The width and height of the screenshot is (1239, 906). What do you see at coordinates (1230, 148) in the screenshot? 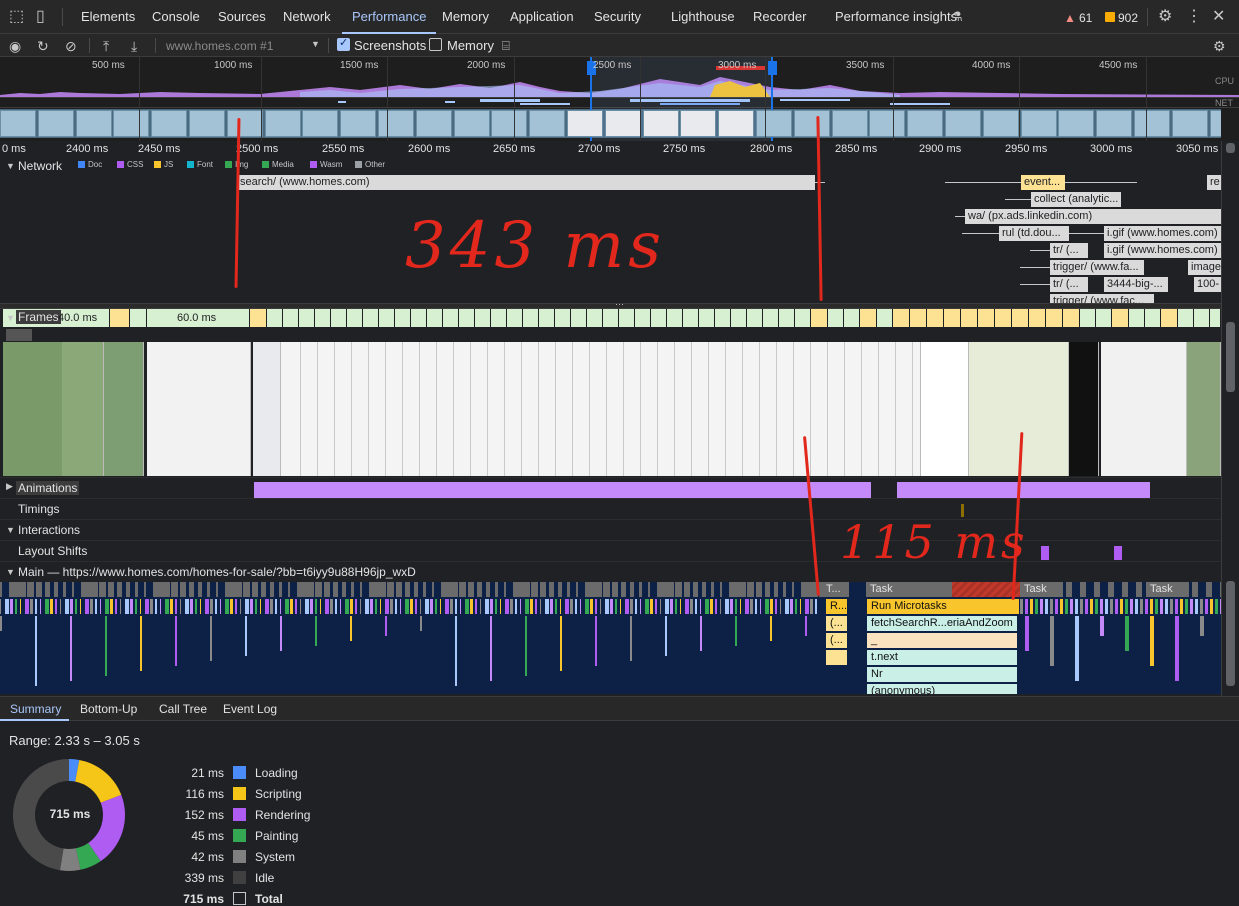
I see `scrollbar-thumb` at bounding box center [1230, 148].